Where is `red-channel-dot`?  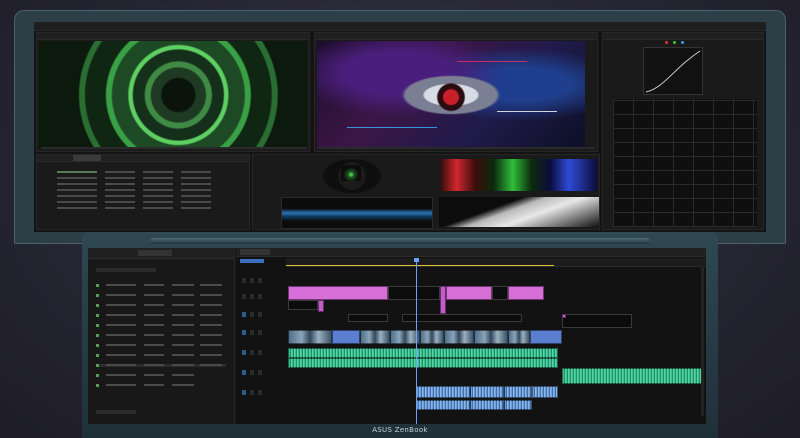
red-channel-dot is located at coordinates (666, 42).